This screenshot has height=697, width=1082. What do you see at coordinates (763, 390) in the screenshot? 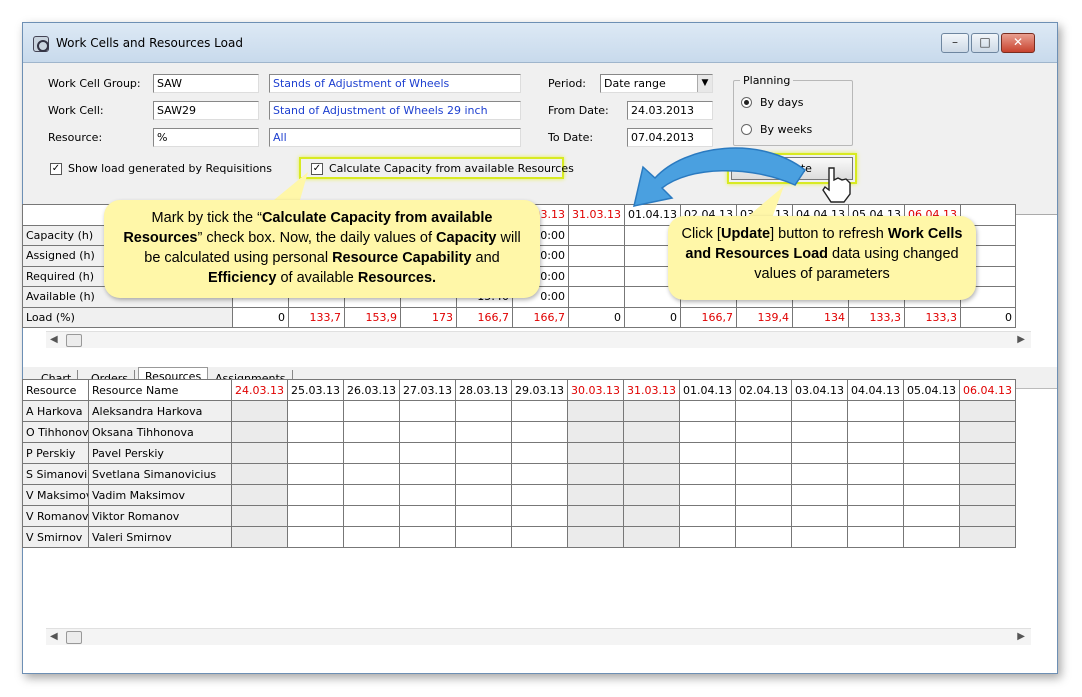
I see `resources-date-header: 02.04.13` at bounding box center [763, 390].